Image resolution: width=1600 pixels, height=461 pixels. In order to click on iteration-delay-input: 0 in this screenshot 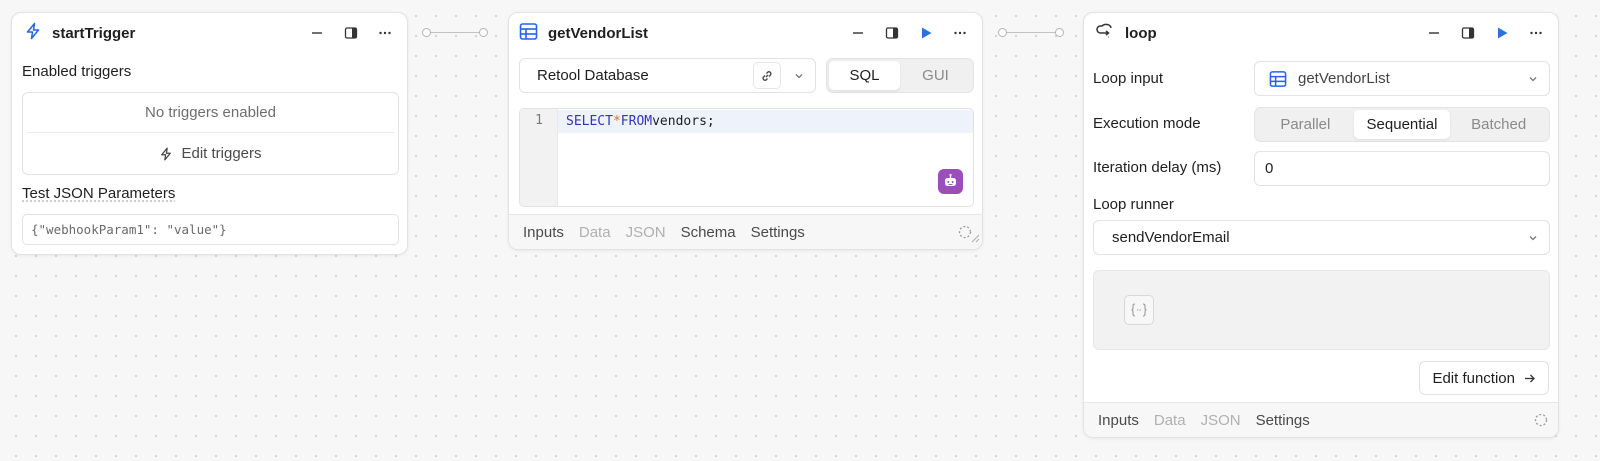, I will do `click(1402, 168)`.